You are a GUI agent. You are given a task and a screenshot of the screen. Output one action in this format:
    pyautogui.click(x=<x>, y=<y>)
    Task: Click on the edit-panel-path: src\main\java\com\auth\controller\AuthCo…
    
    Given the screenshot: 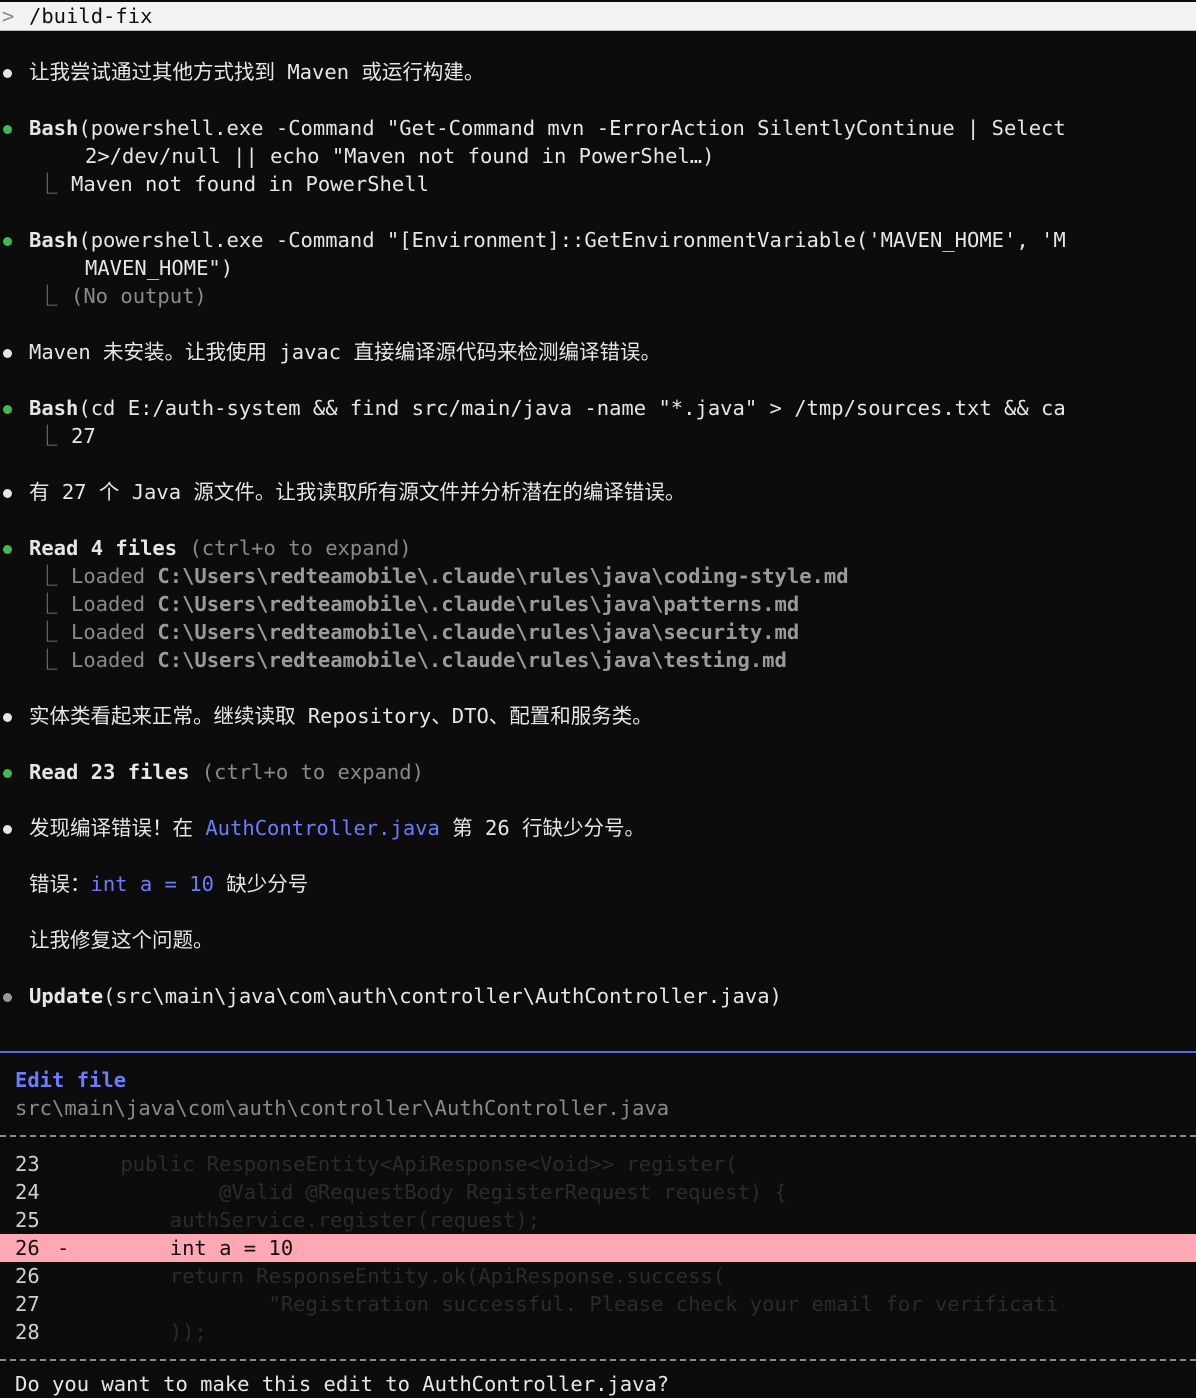 What is the action you would take?
    pyautogui.click(x=342, y=1108)
    